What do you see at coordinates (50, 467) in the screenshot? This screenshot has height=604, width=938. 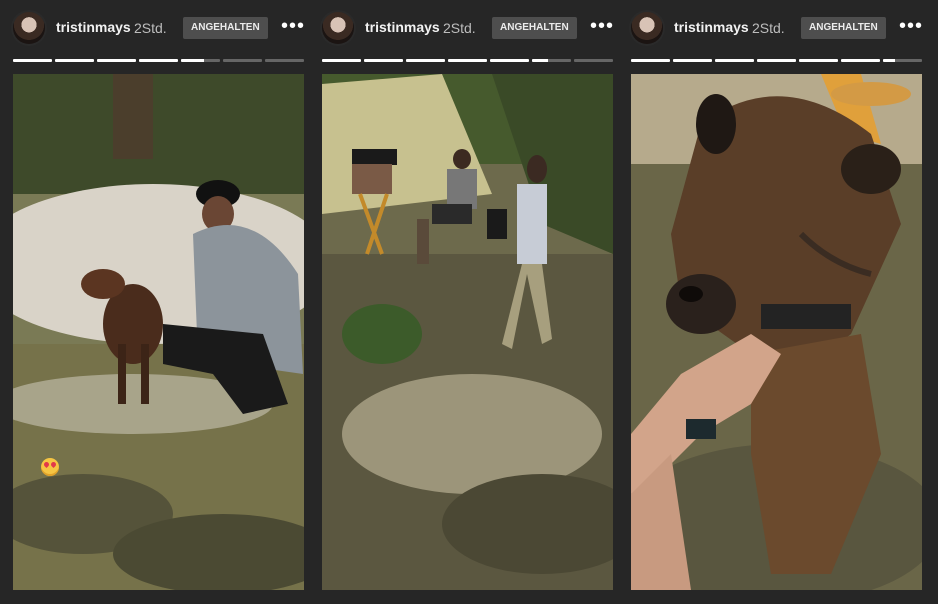 I see `heart-eyes-emoji-icon` at bounding box center [50, 467].